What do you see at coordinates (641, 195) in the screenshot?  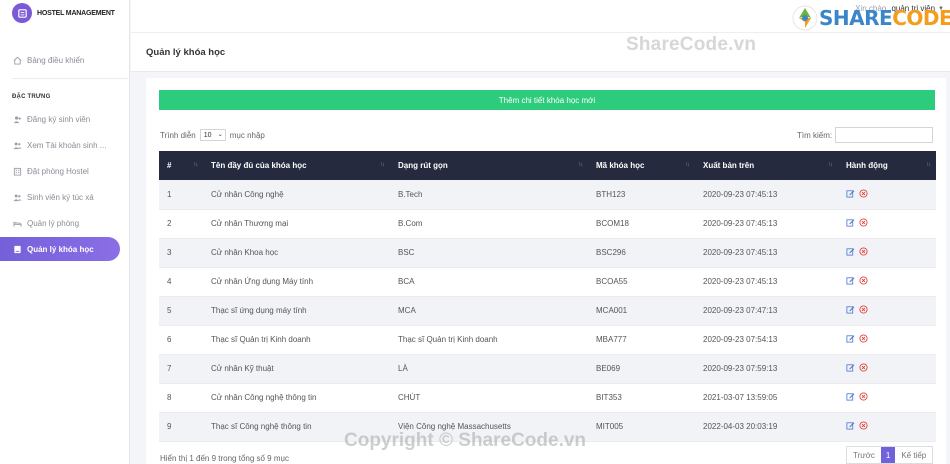 I see `cell-course-code: BTH123` at bounding box center [641, 195].